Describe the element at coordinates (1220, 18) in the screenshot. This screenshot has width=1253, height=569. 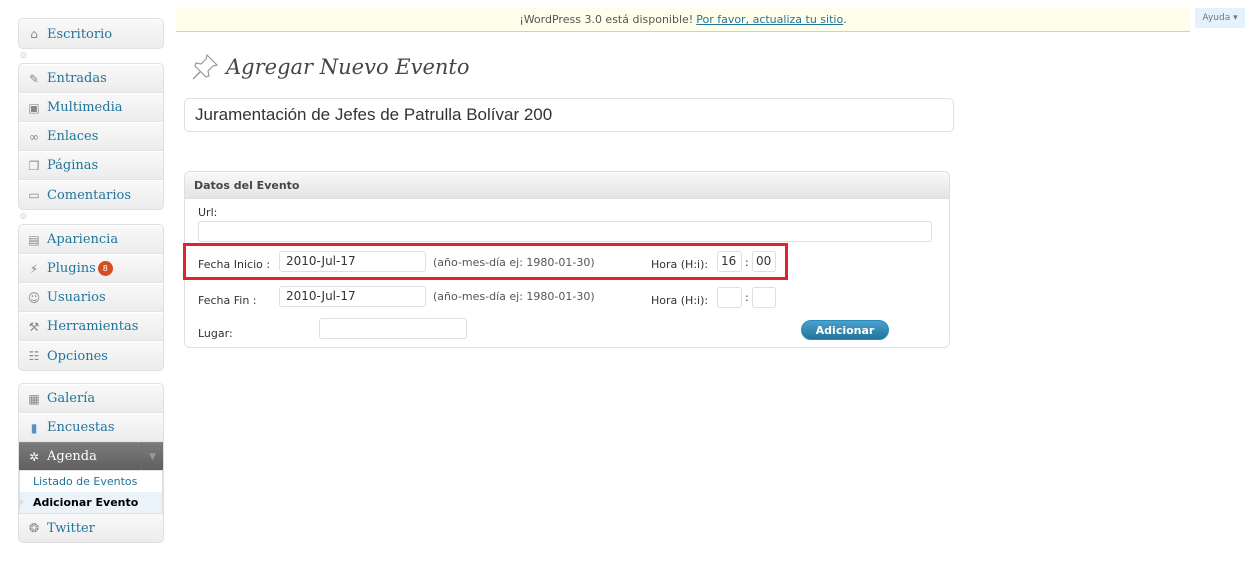
I see `help-button: Ayuda ▾` at that location.